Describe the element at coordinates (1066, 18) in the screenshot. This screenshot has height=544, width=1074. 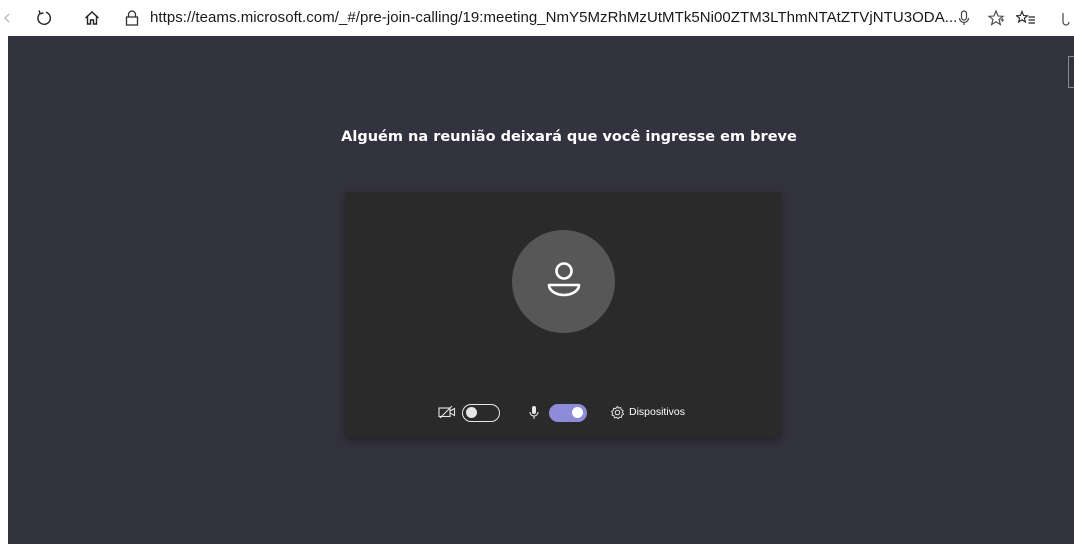
I see `collections-icon` at that location.